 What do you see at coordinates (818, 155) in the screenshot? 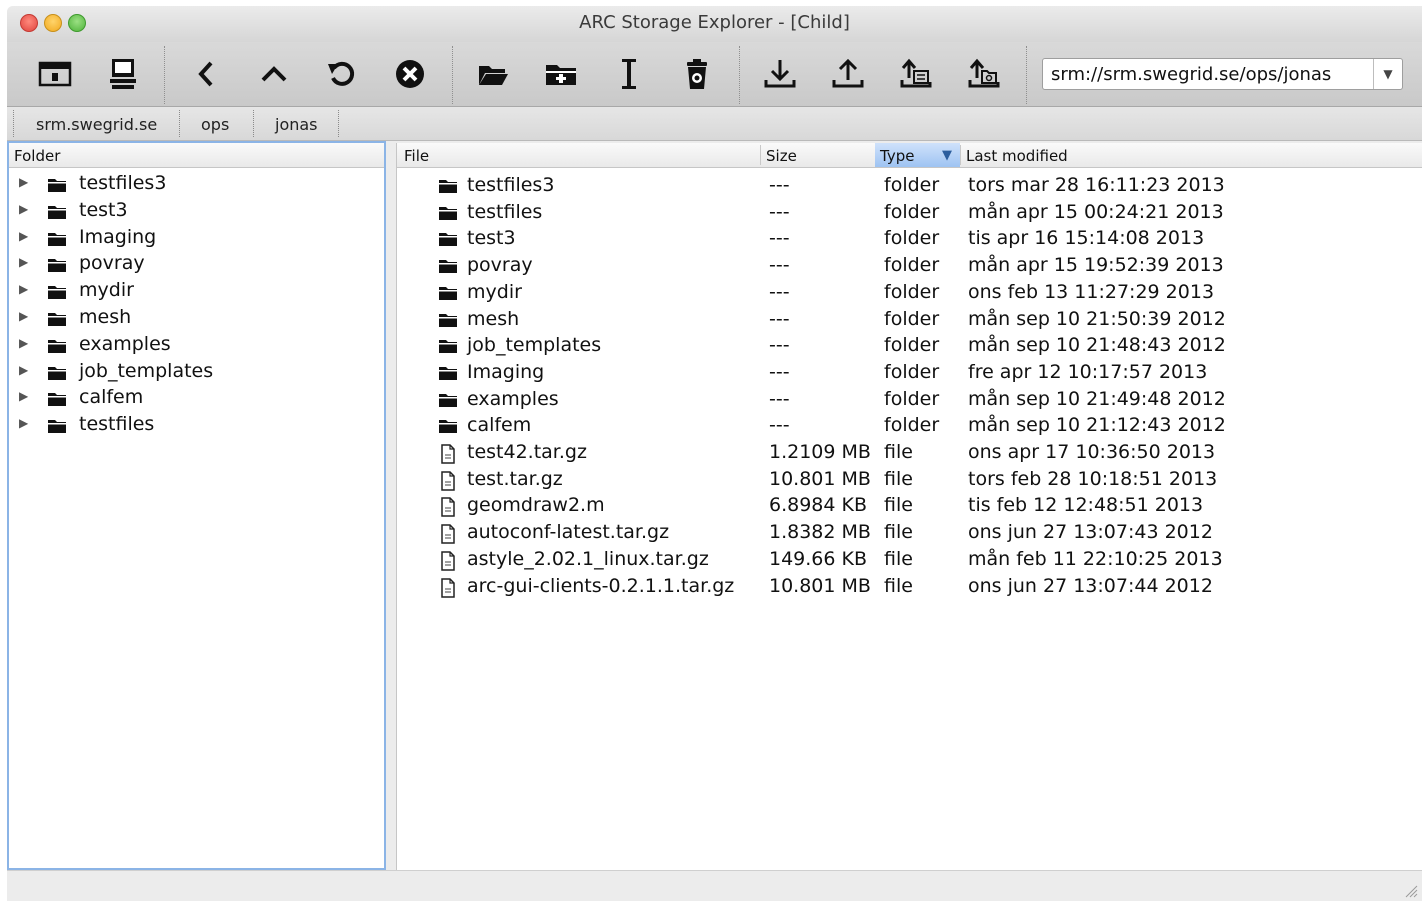
I see `column-header-size: Size` at bounding box center [818, 155].